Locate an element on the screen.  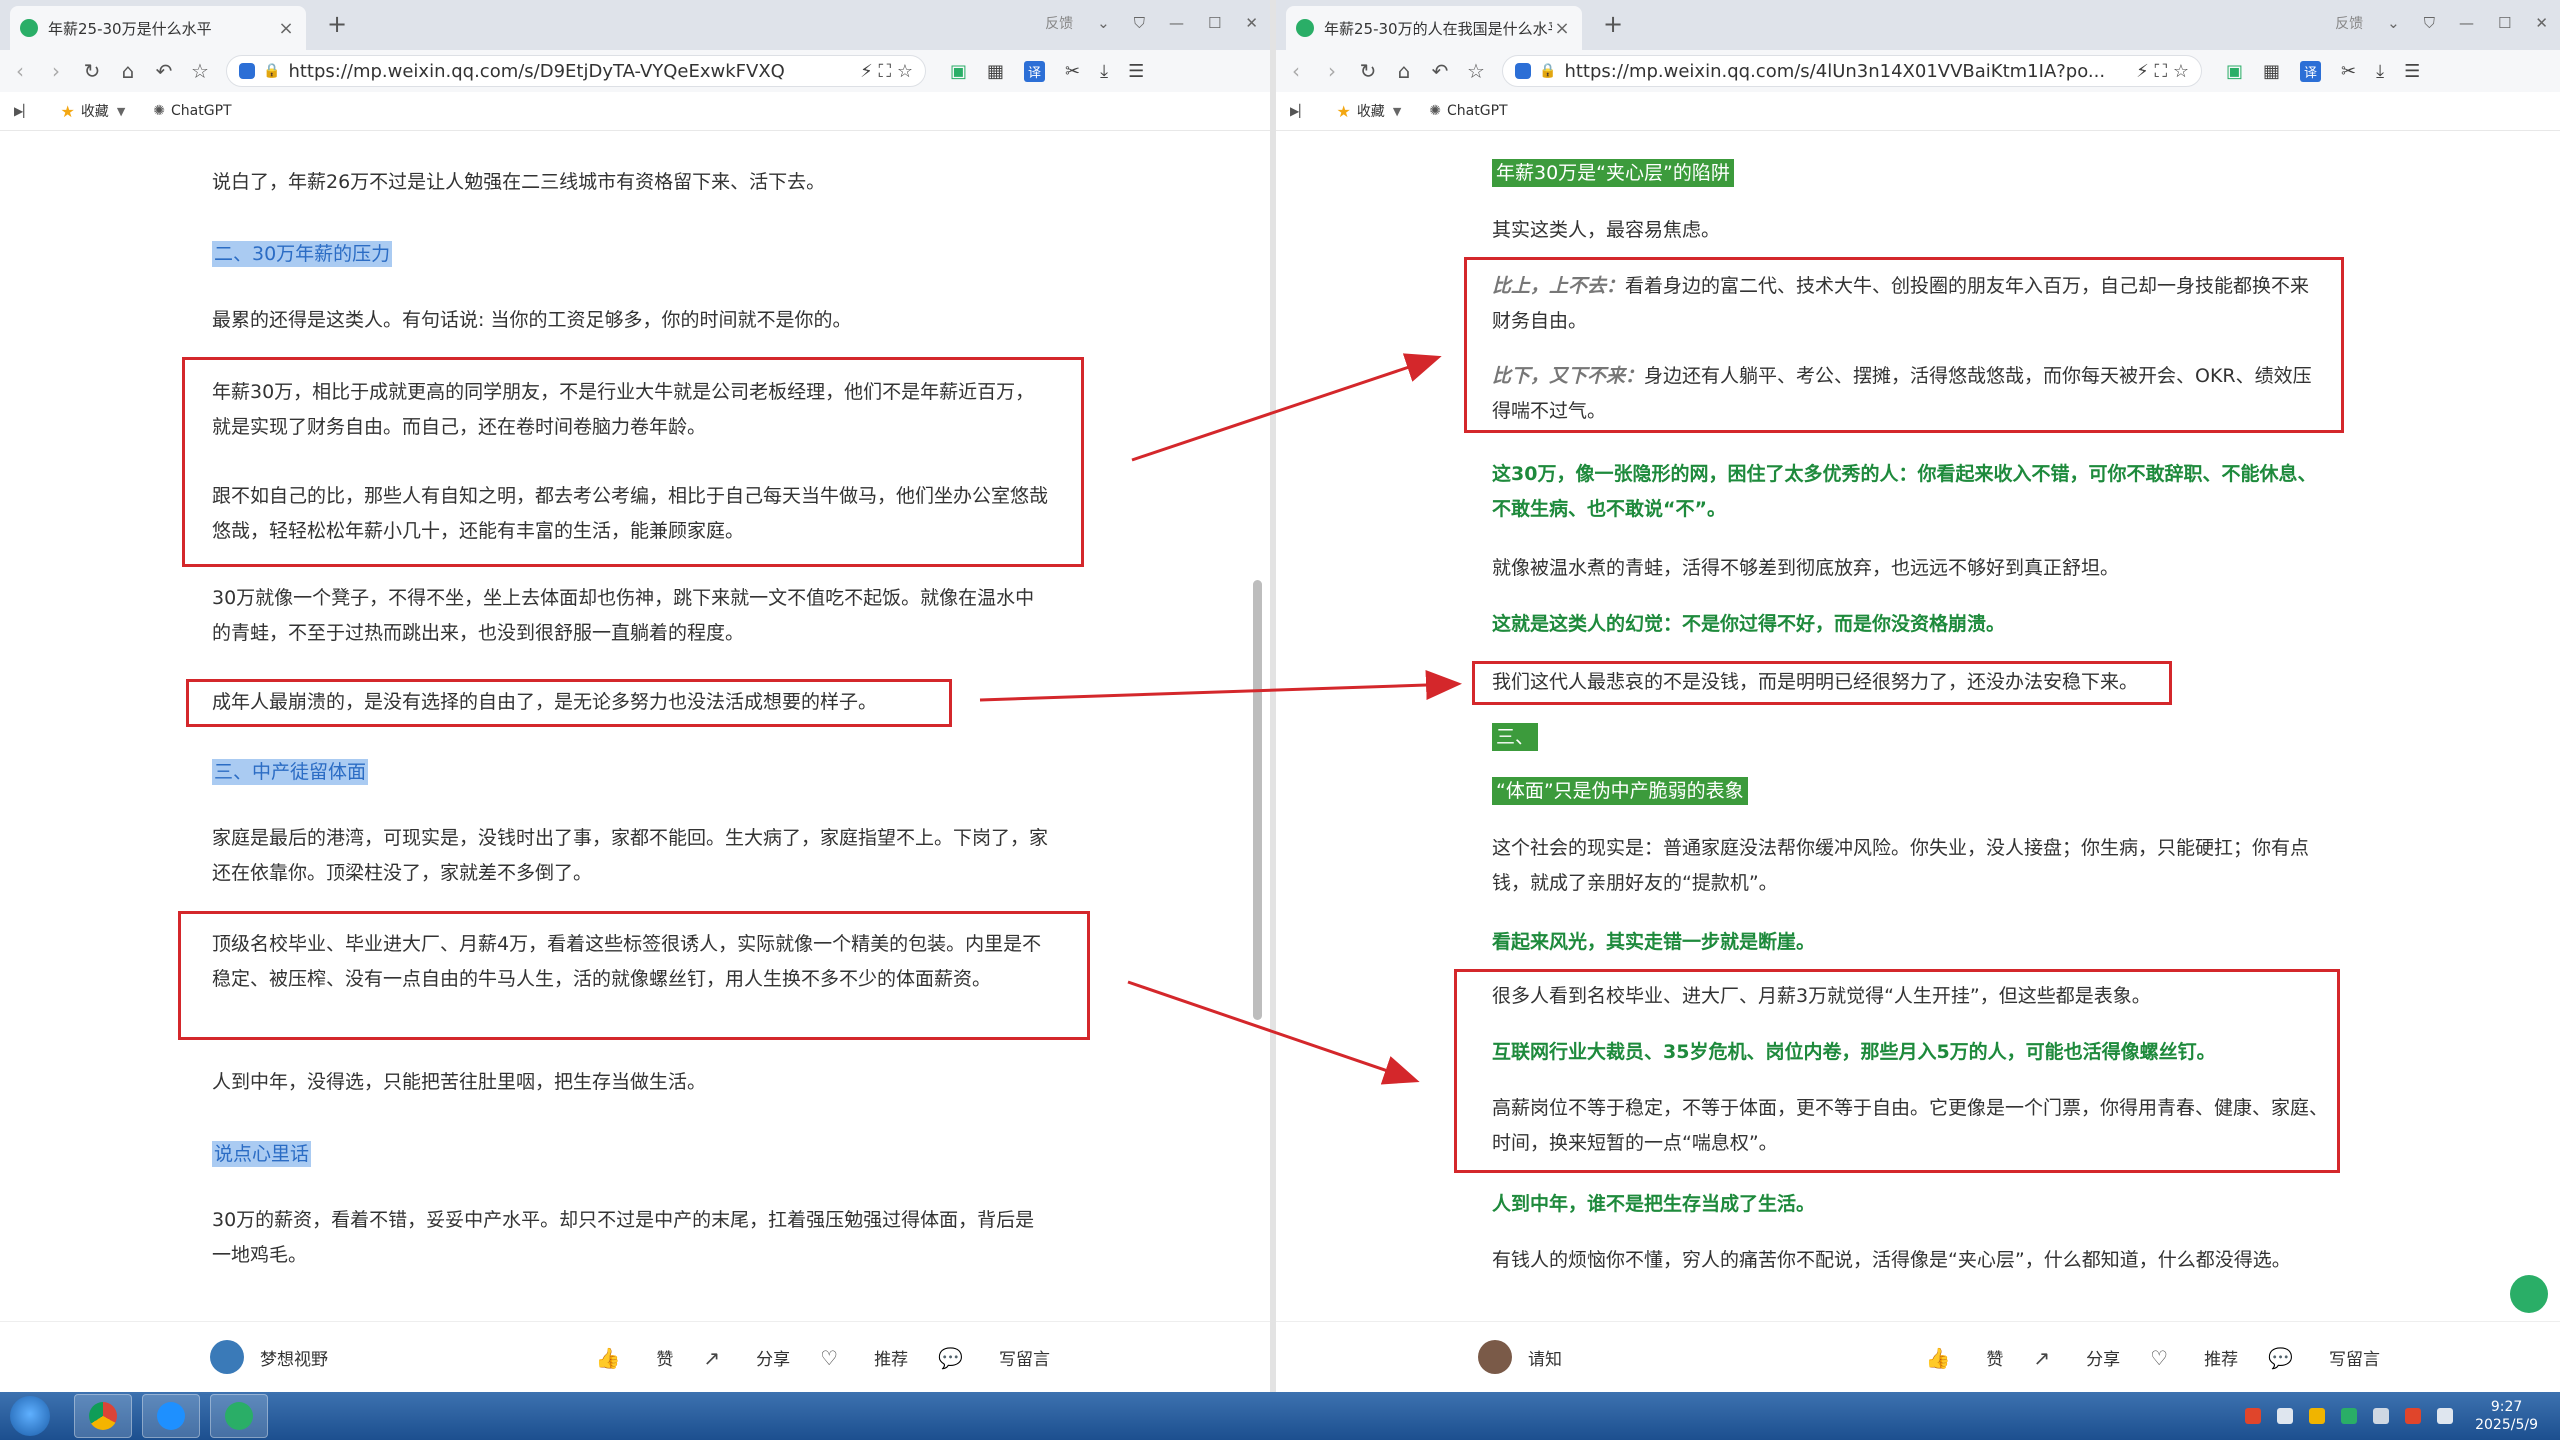
share-label: 分享 is located at coordinates (773, 1359).